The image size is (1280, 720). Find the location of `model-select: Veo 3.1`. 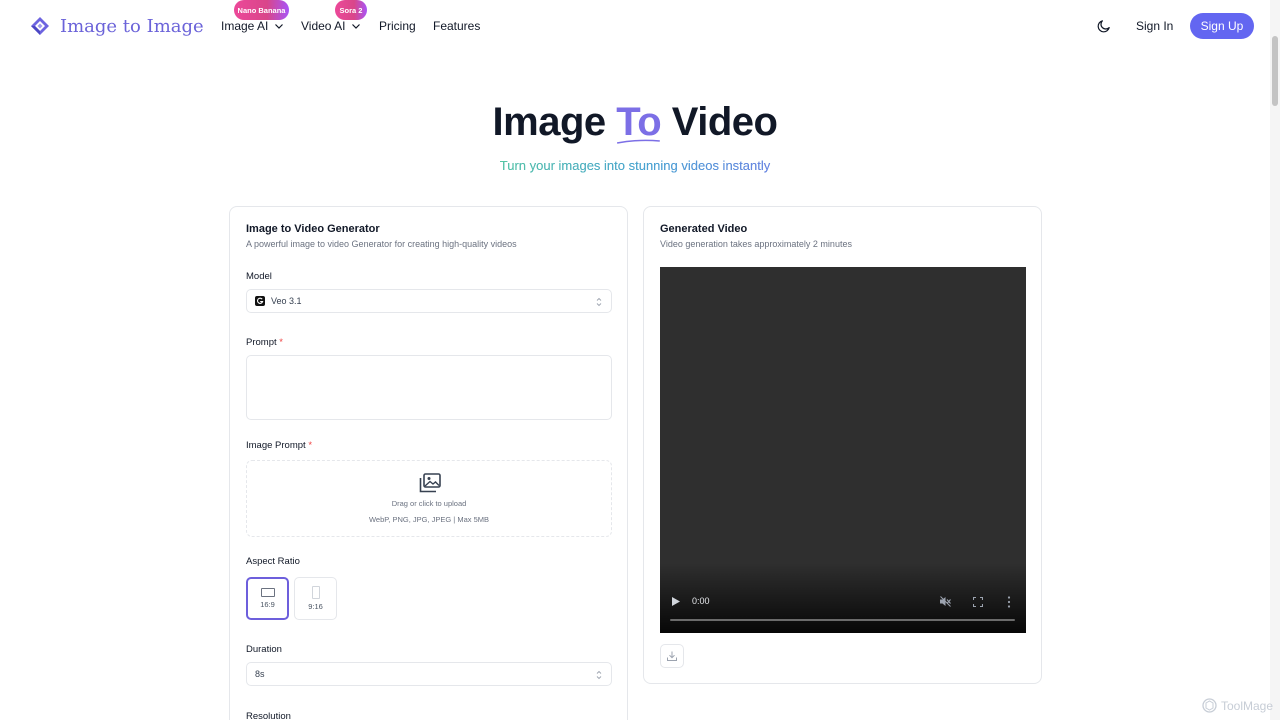

model-select: Veo 3.1 is located at coordinates (429, 301).